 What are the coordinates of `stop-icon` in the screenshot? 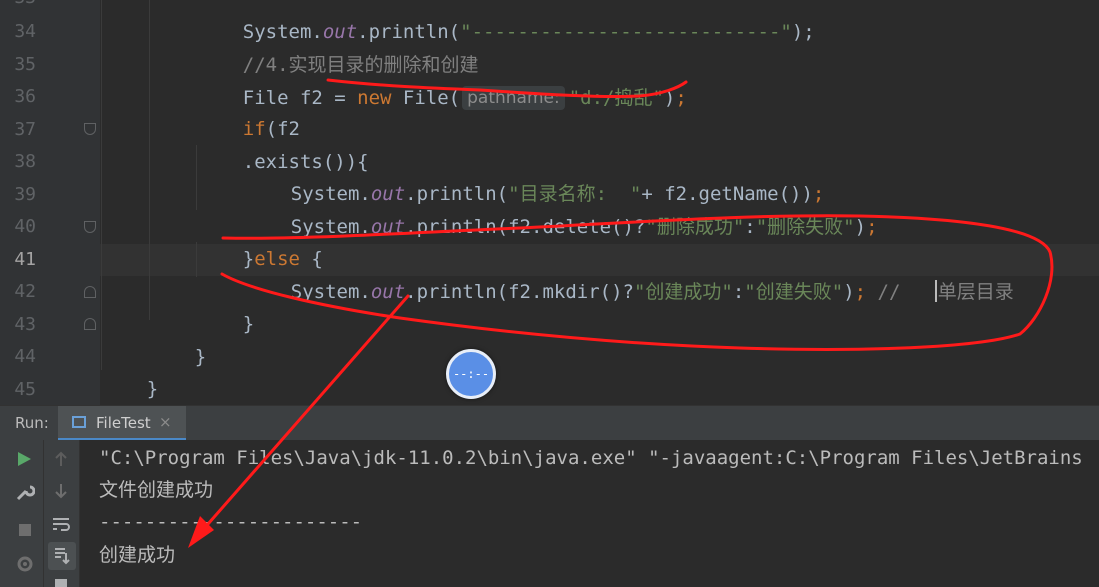 It's located at (25, 530).